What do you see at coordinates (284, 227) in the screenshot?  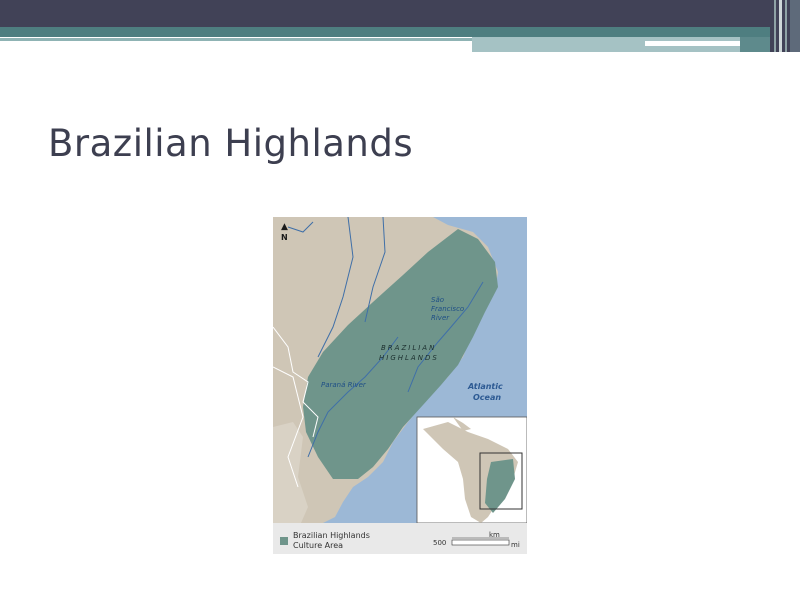 I see `north-arrow-icon: ▲` at bounding box center [284, 227].